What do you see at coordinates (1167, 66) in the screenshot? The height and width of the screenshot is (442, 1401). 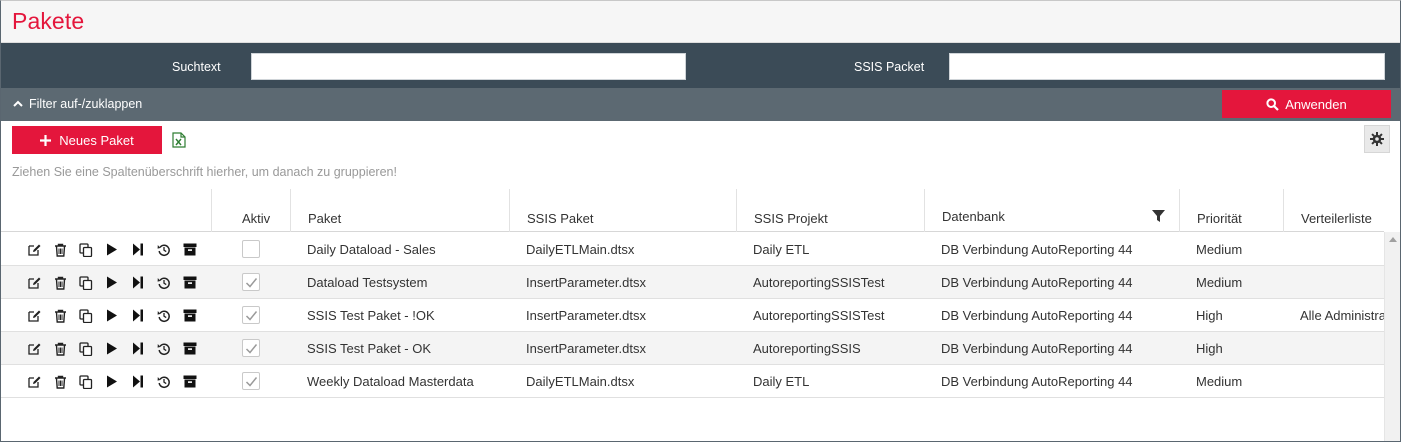 I see `ssis-packet-input` at bounding box center [1167, 66].